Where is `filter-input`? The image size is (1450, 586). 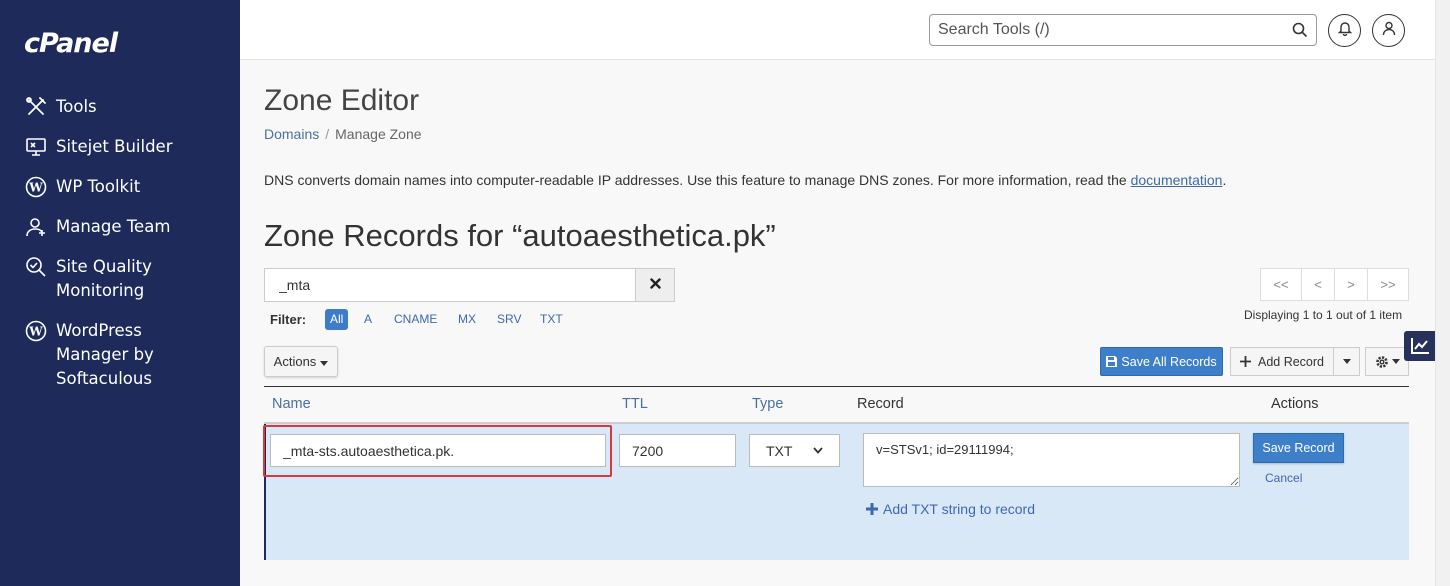 filter-input is located at coordinates (450, 285).